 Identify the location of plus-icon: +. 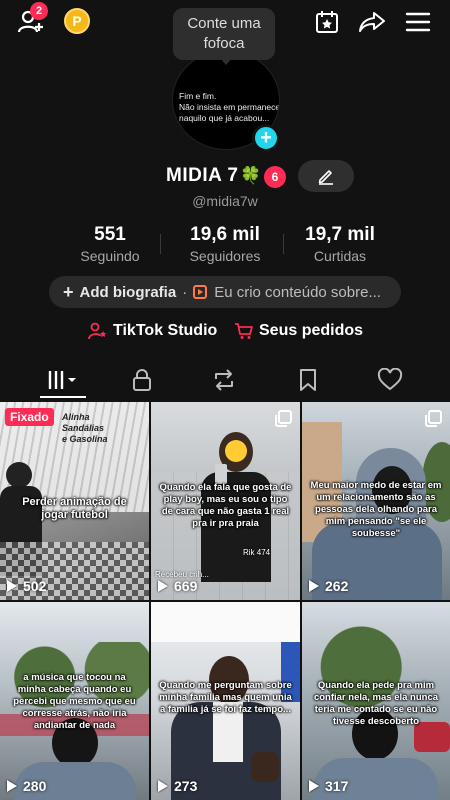
(68, 291).